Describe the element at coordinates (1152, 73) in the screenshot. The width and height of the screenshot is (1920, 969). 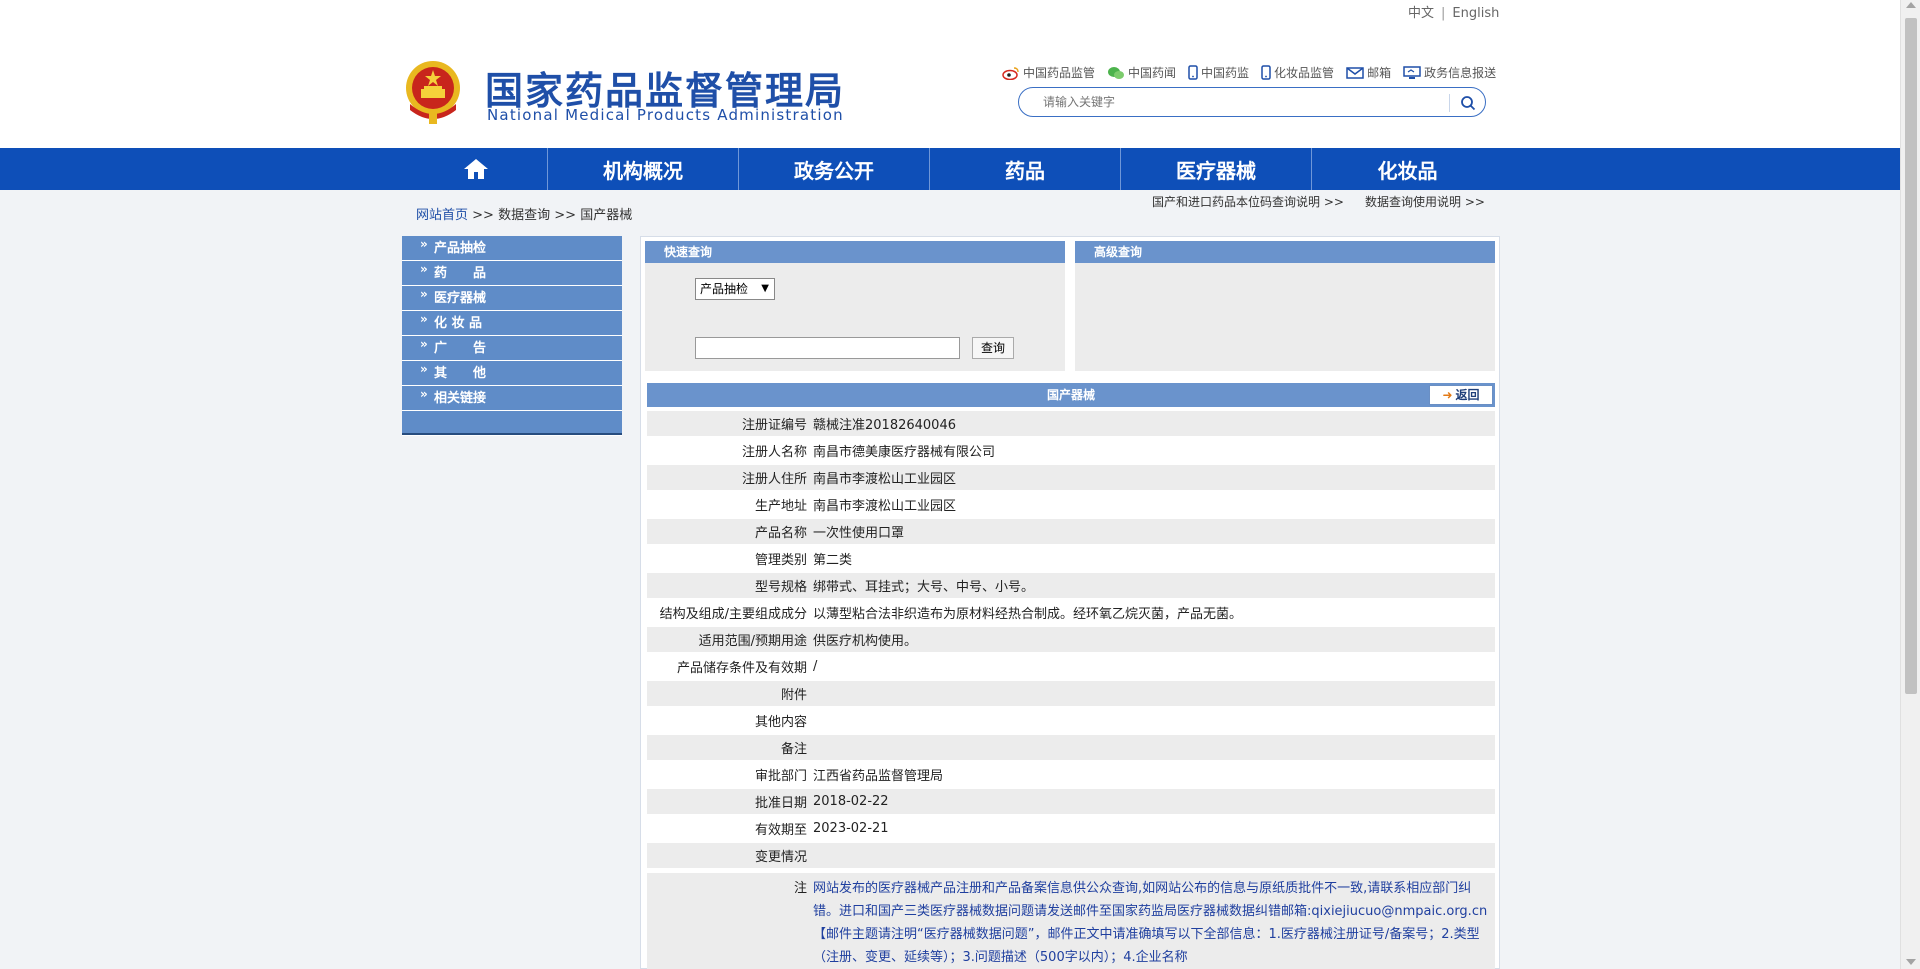
I see `quick-link-label: 中国药闻` at that location.